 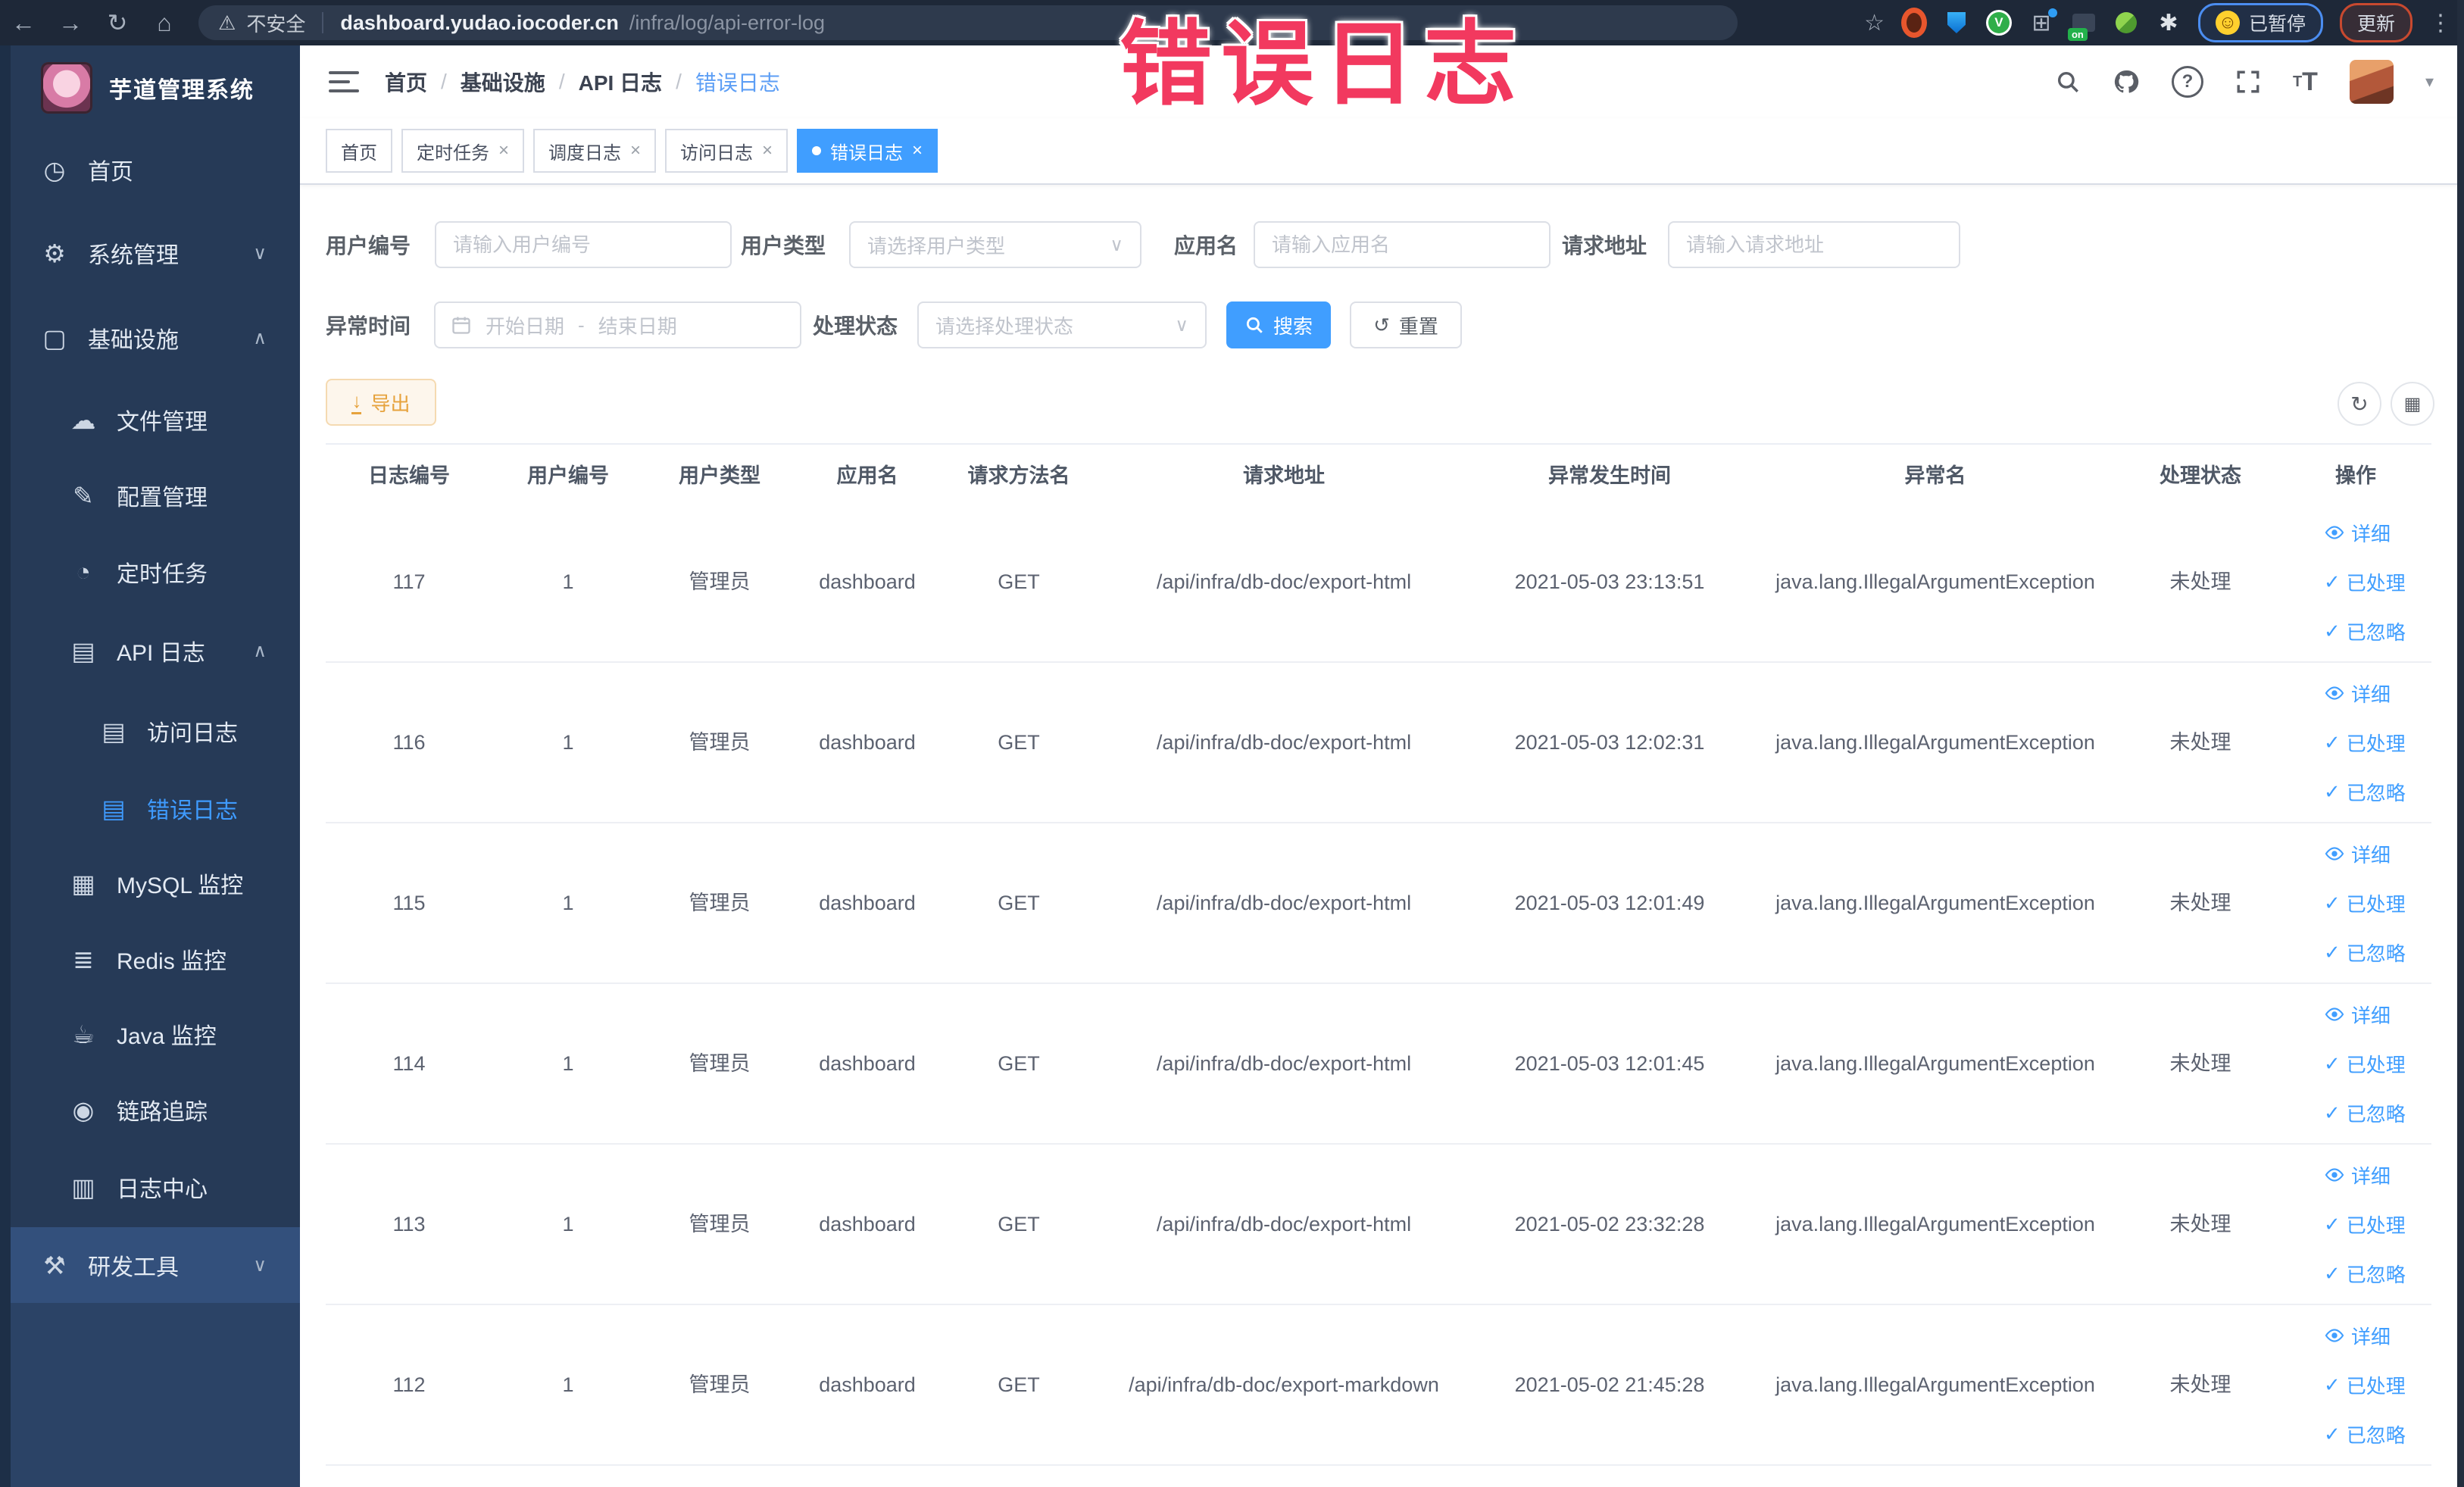 I want to click on sidebar-item-error-log: ▤ 错误日志, so click(x=155, y=808).